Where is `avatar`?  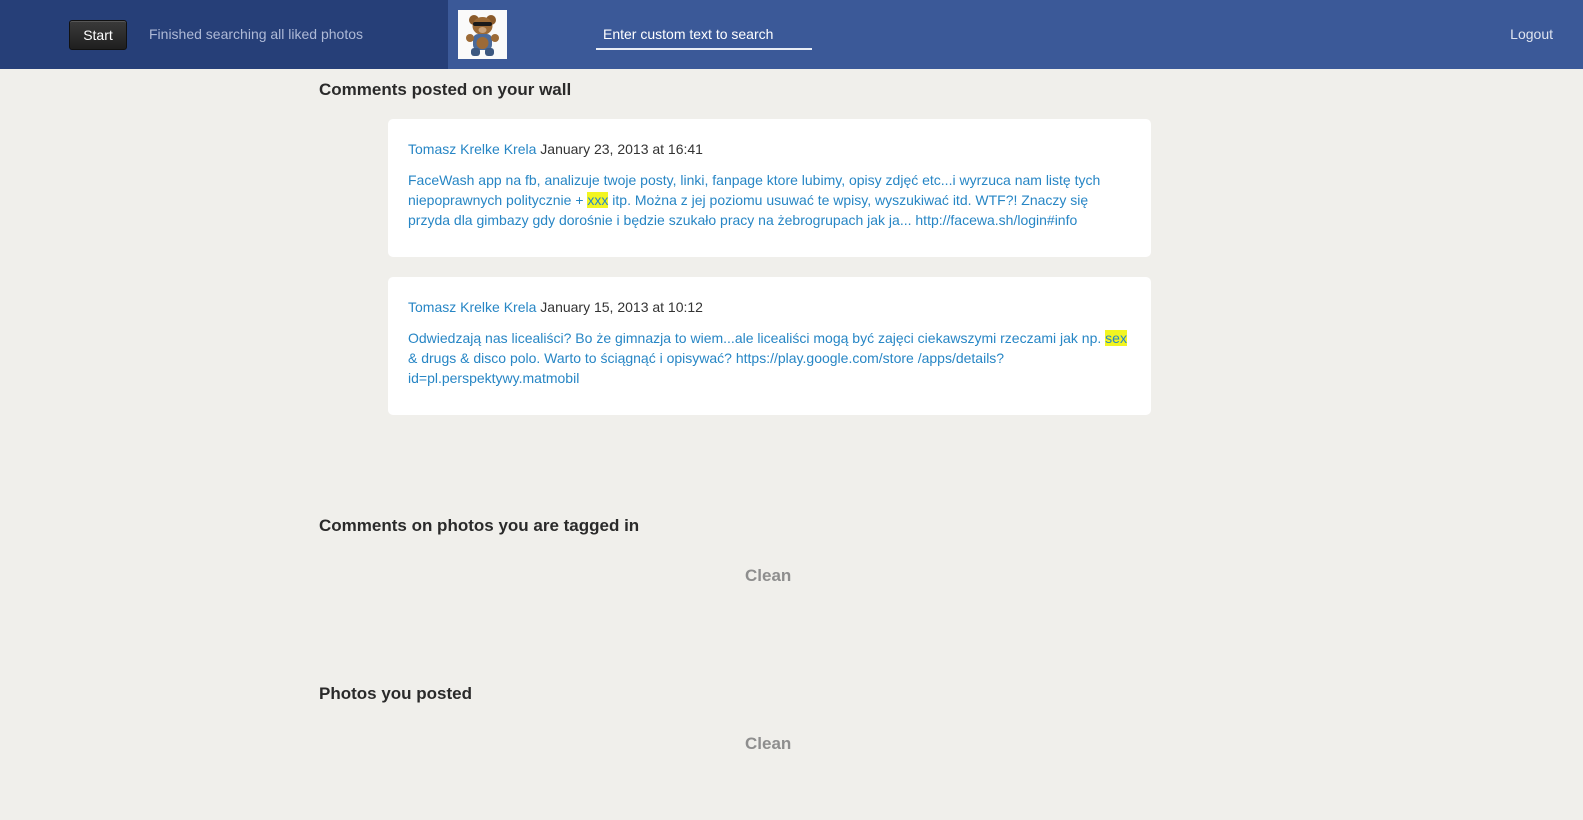 avatar is located at coordinates (482, 34).